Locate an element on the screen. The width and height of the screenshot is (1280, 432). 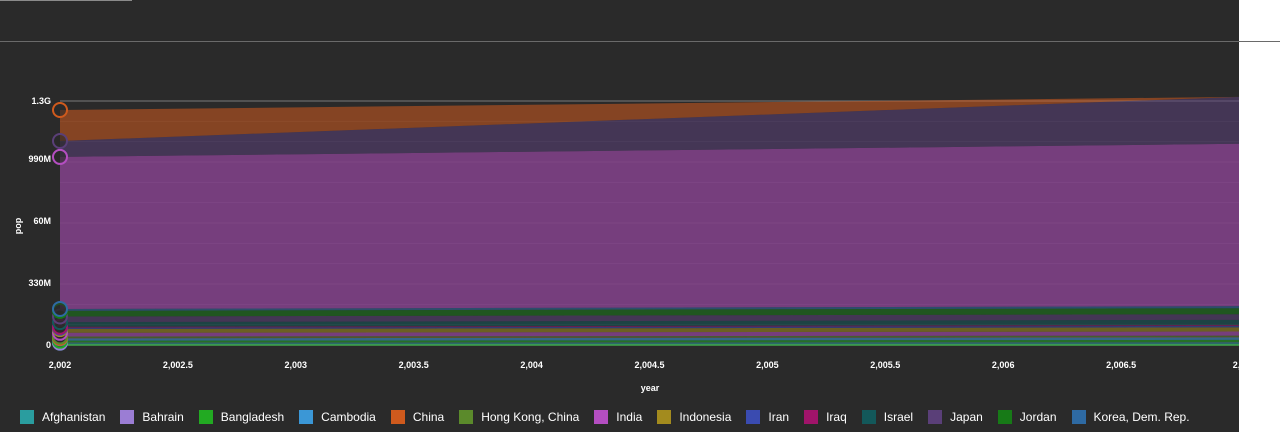
legend-label: Japan is located at coordinates (966, 417).